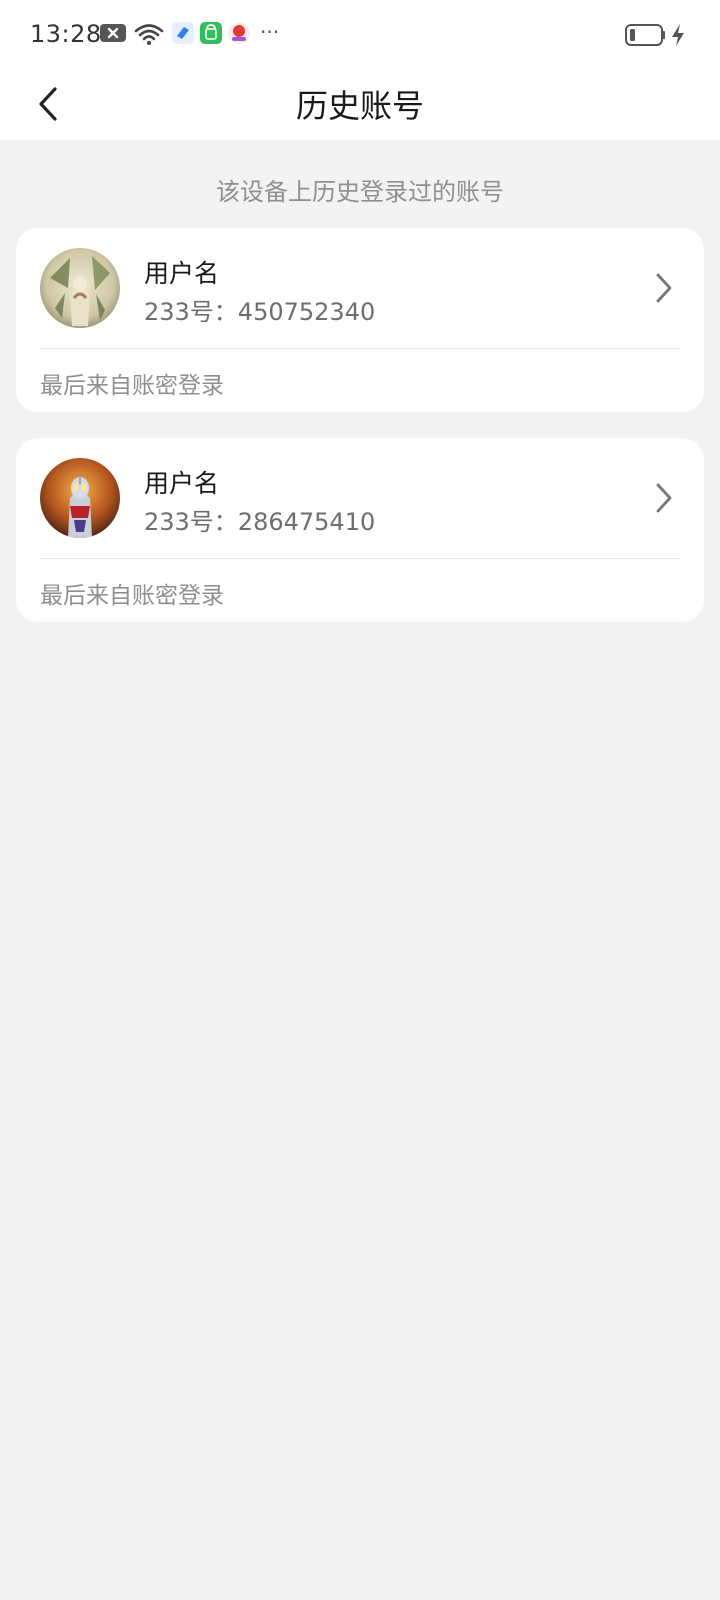 The height and width of the screenshot is (1600, 720). I want to click on history-hint-text: 该设备上历史登录过的账号, so click(360, 192).